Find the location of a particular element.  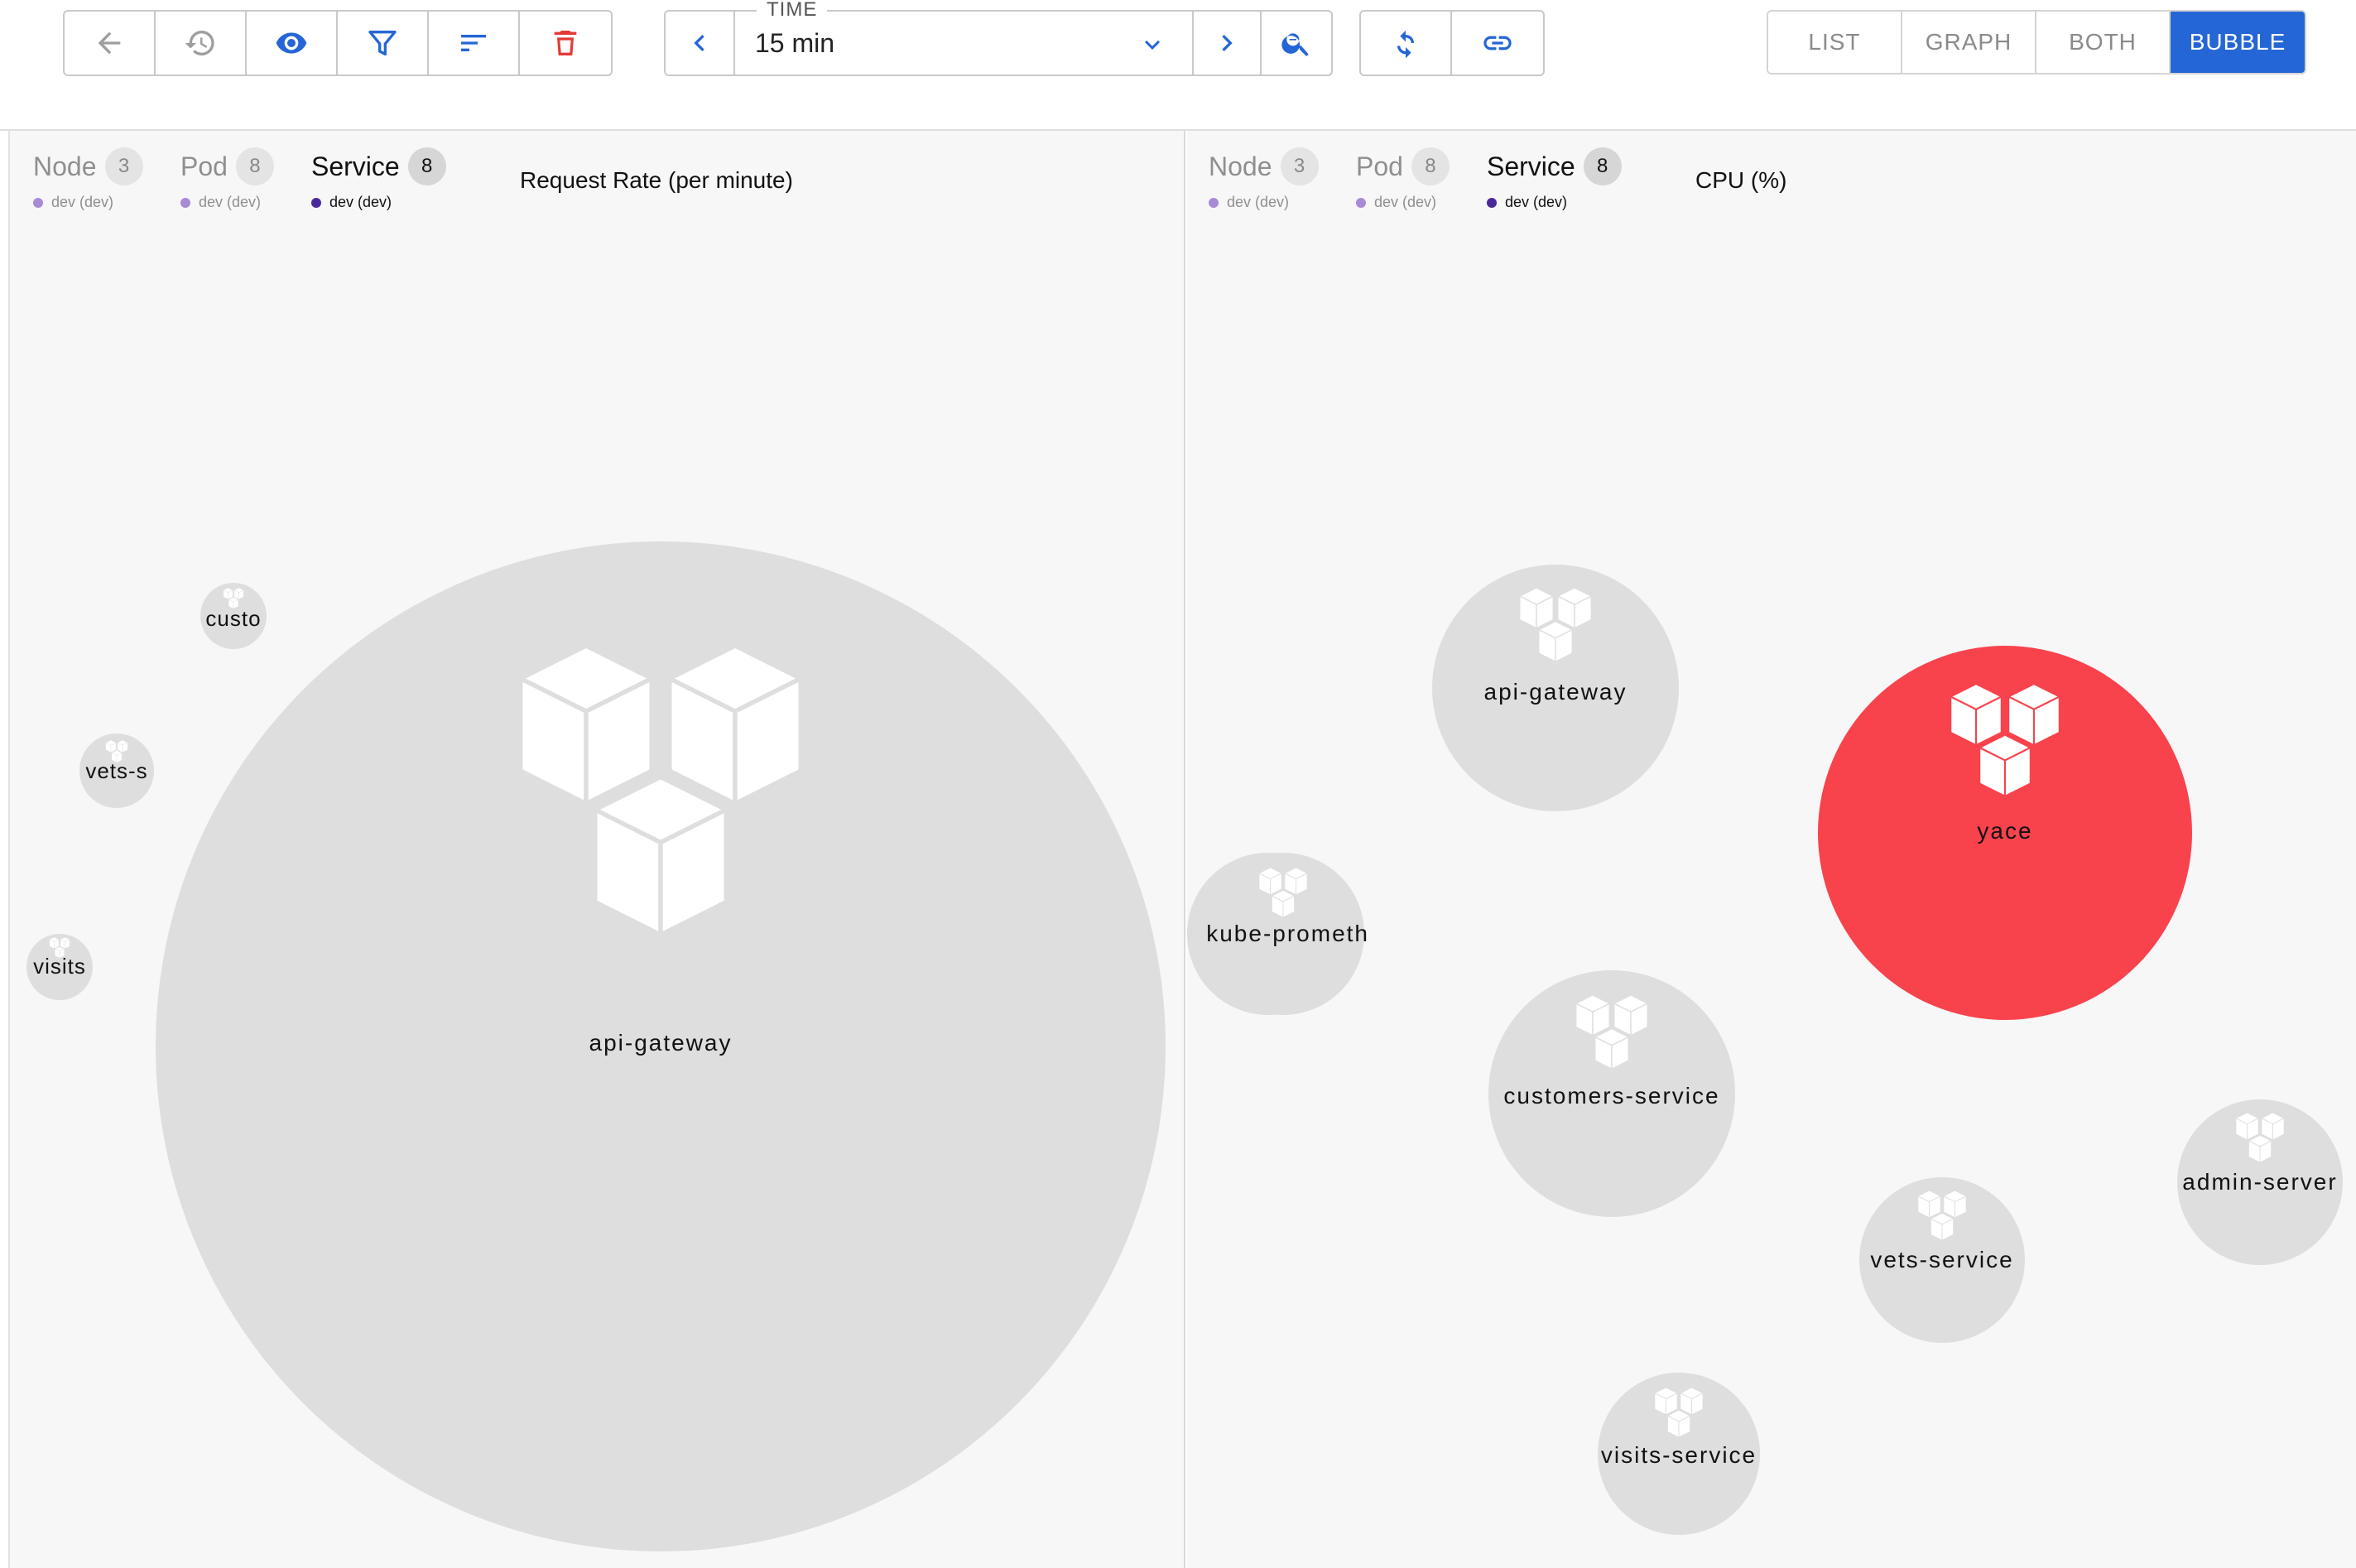

visibility-button is located at coordinates (292, 43).